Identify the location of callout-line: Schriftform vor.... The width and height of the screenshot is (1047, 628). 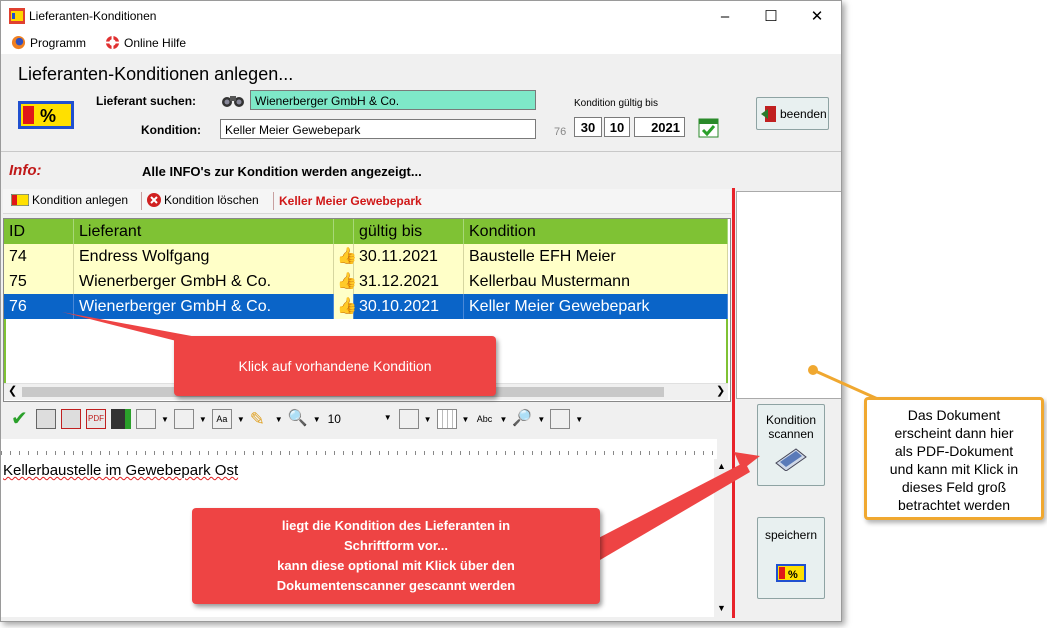
(396, 545).